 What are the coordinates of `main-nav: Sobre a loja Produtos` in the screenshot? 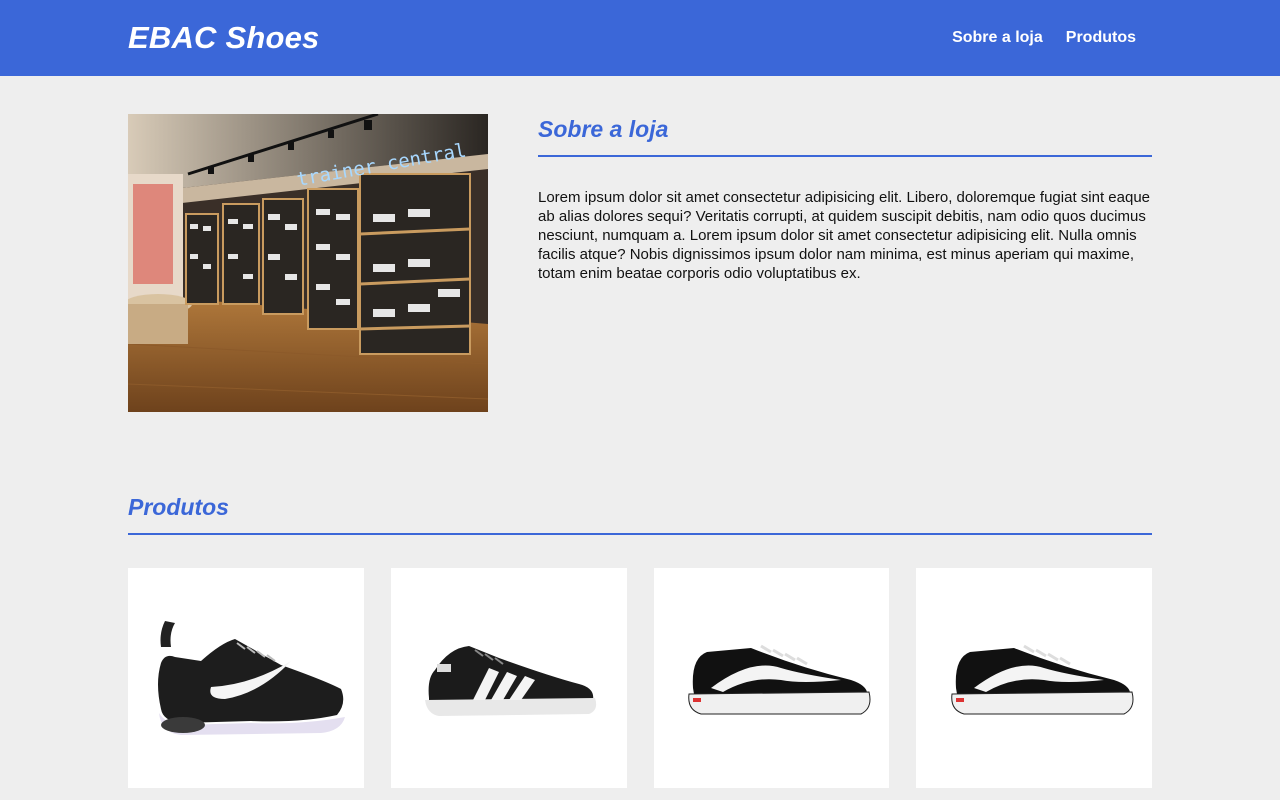 It's located at (1044, 38).